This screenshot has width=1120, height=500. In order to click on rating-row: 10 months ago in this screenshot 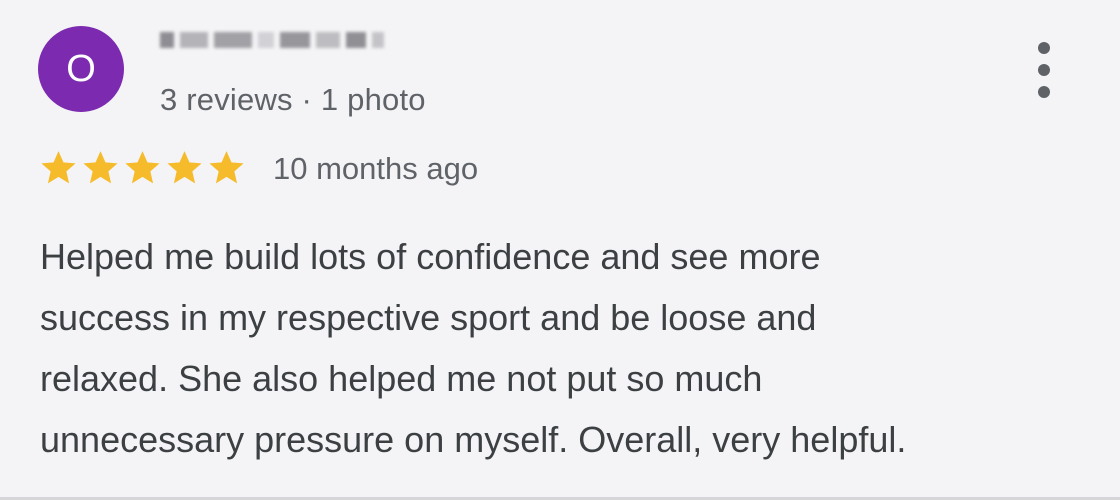, I will do `click(258, 168)`.